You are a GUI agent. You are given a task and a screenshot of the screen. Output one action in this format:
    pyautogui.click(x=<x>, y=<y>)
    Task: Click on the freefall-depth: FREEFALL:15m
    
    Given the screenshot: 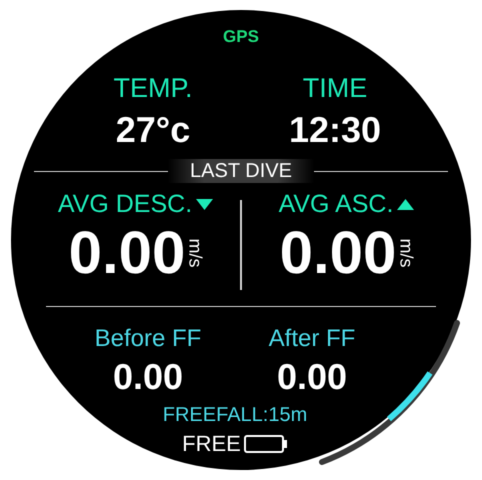 What is the action you would take?
    pyautogui.click(x=235, y=415)
    